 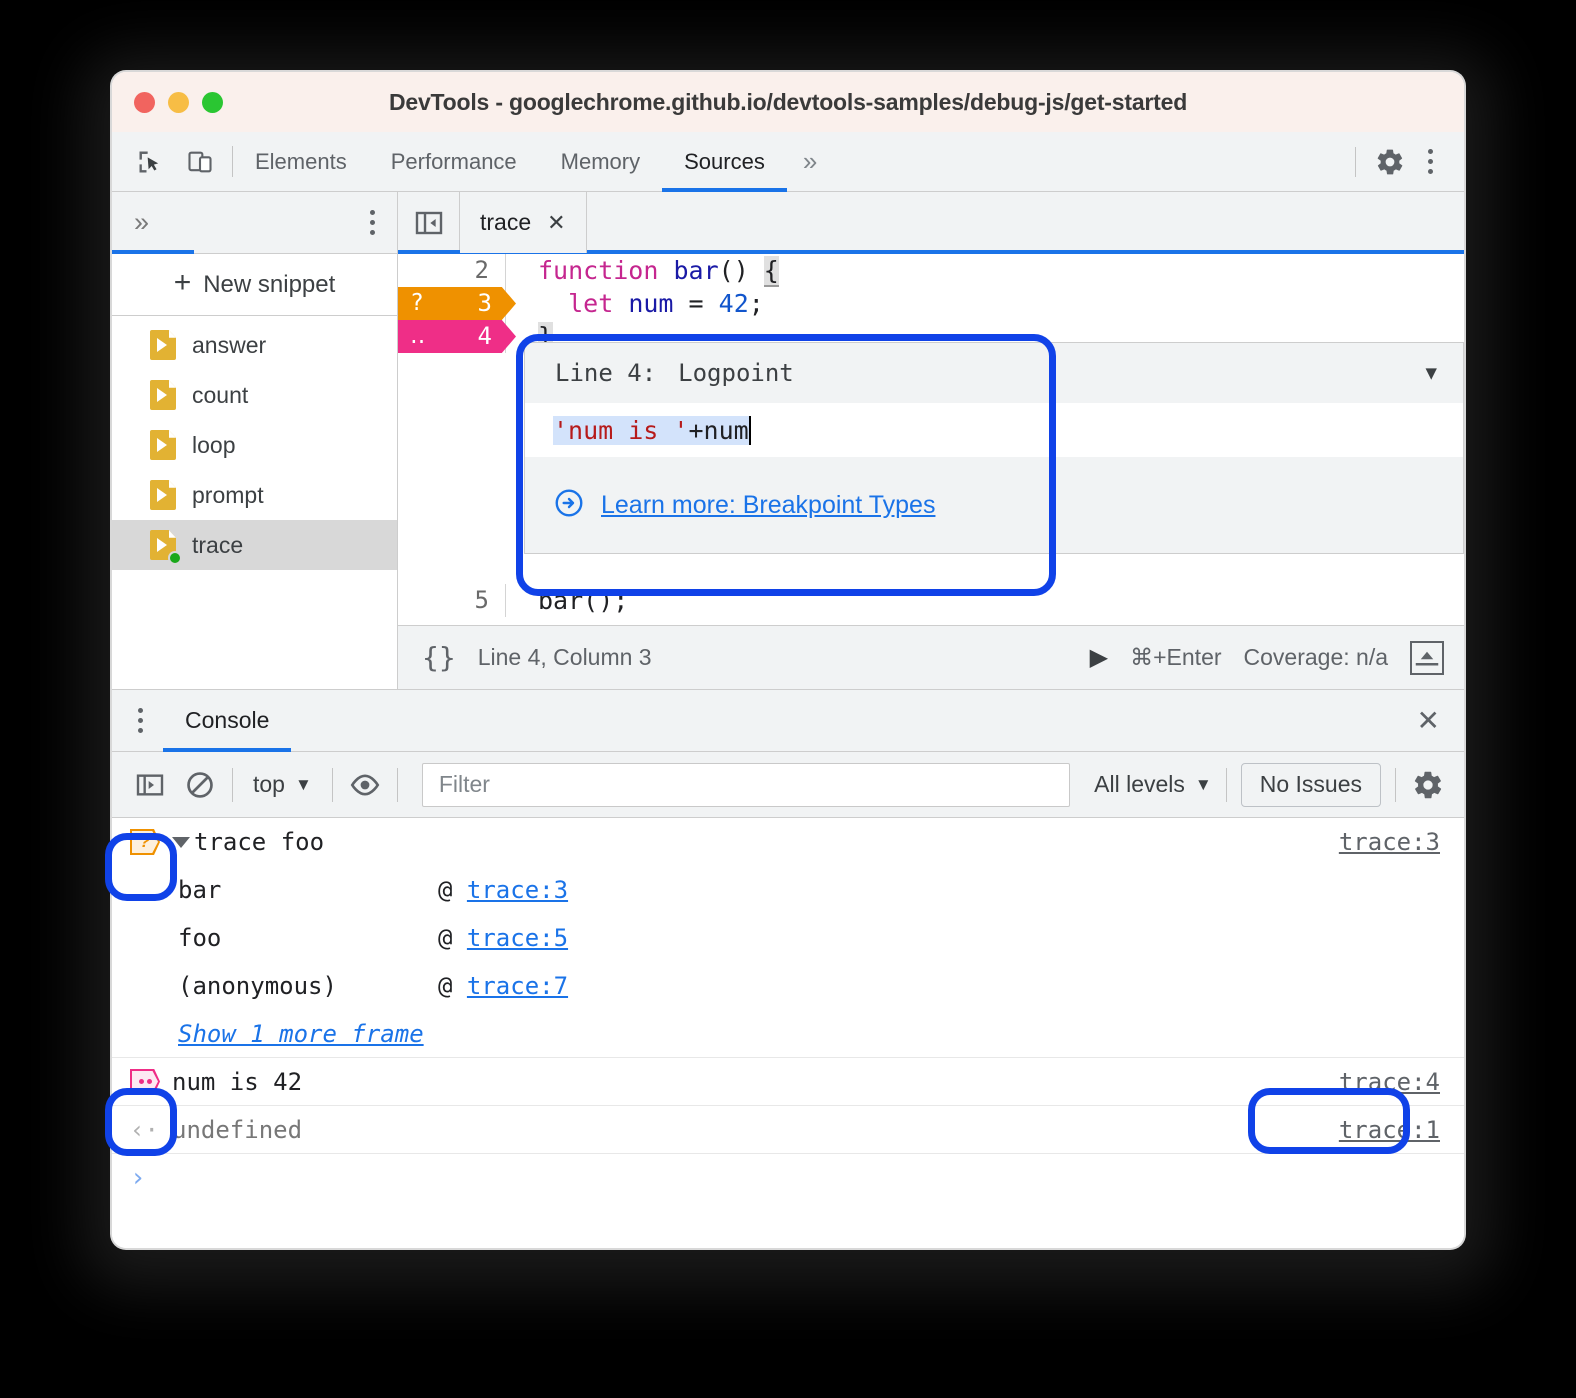 What do you see at coordinates (178, 102) in the screenshot?
I see `minimize-window-button` at bounding box center [178, 102].